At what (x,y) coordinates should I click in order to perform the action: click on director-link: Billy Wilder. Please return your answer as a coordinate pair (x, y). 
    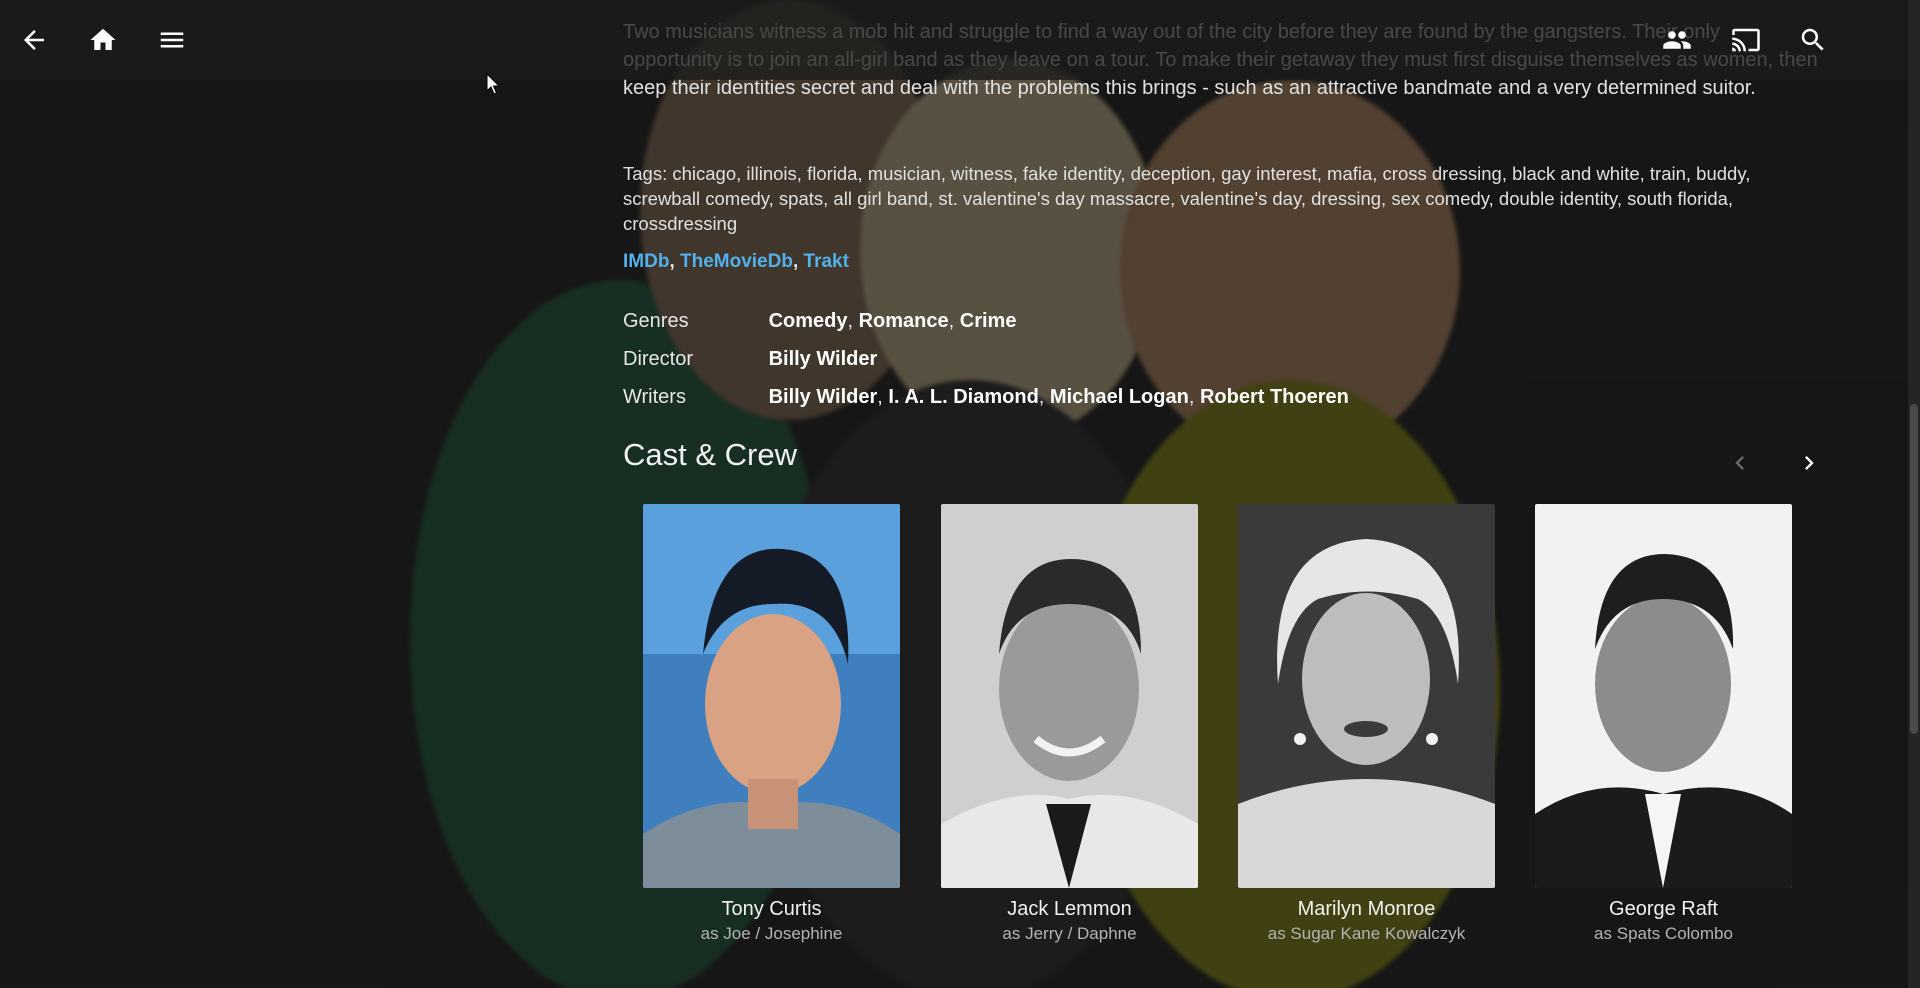
    Looking at the image, I should click on (823, 359).